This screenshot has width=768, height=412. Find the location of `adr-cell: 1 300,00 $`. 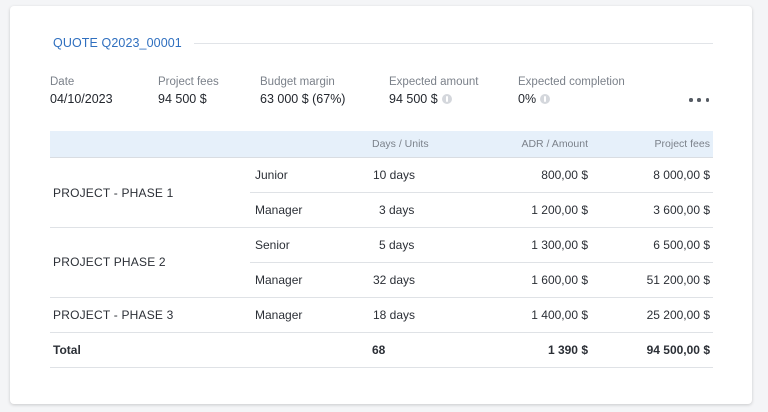

adr-cell: 1 300,00 $ is located at coordinates (559, 245).